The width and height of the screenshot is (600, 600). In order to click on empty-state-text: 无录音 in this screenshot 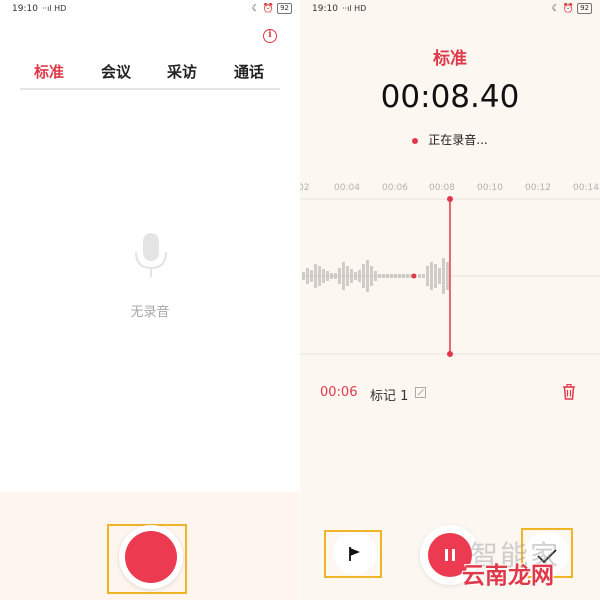, I will do `click(150, 312)`.